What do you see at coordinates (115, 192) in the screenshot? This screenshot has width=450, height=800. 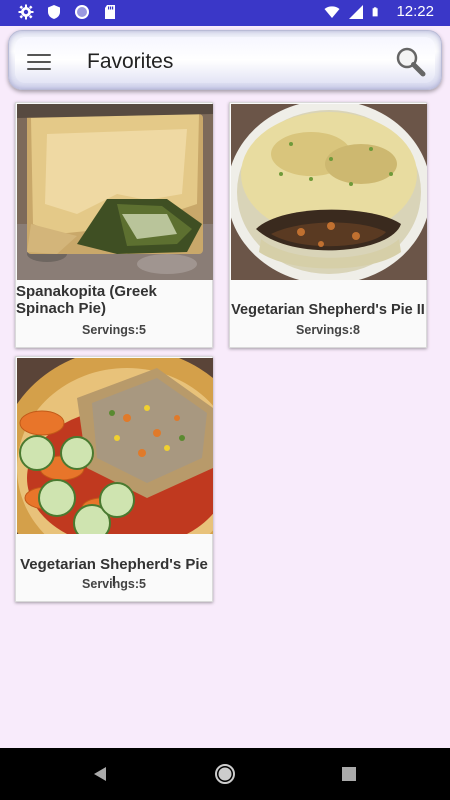 I see `recipe-image-spanakopita` at bounding box center [115, 192].